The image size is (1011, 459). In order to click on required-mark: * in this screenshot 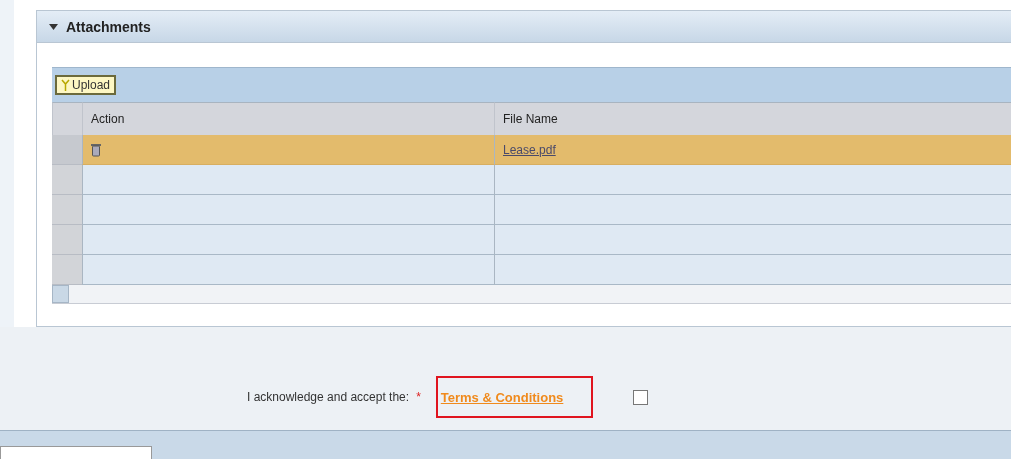, I will do `click(418, 397)`.